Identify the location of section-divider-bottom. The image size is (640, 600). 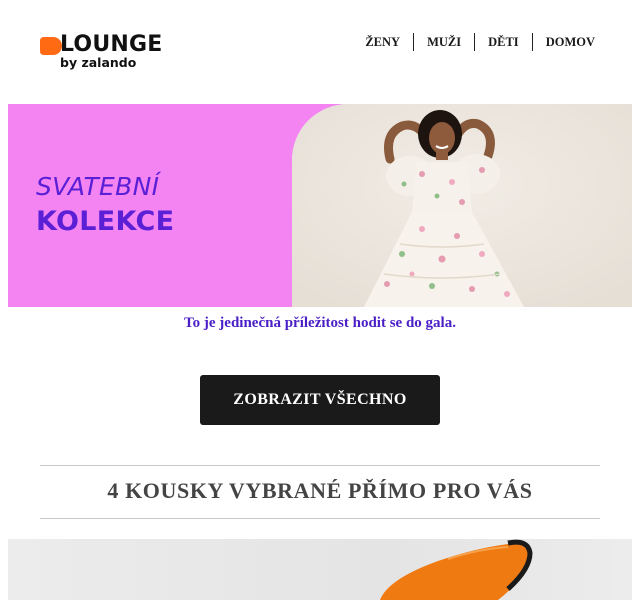
(320, 518).